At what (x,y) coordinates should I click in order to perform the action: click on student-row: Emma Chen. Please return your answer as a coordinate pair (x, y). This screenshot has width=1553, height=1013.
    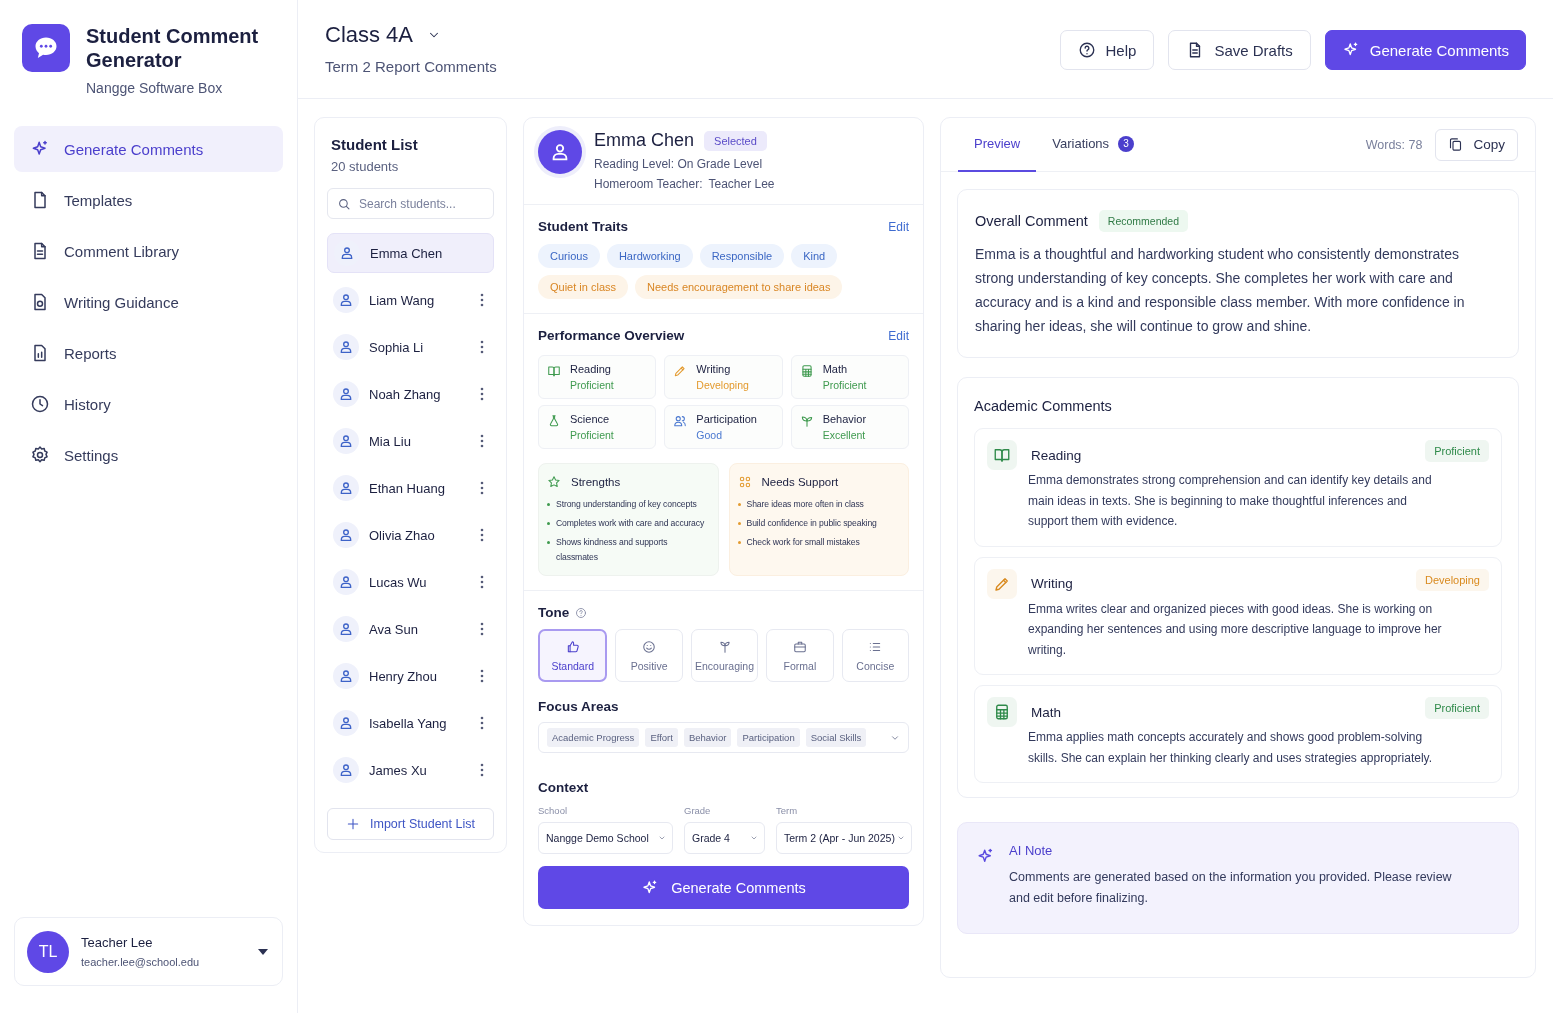
    Looking at the image, I should click on (410, 253).